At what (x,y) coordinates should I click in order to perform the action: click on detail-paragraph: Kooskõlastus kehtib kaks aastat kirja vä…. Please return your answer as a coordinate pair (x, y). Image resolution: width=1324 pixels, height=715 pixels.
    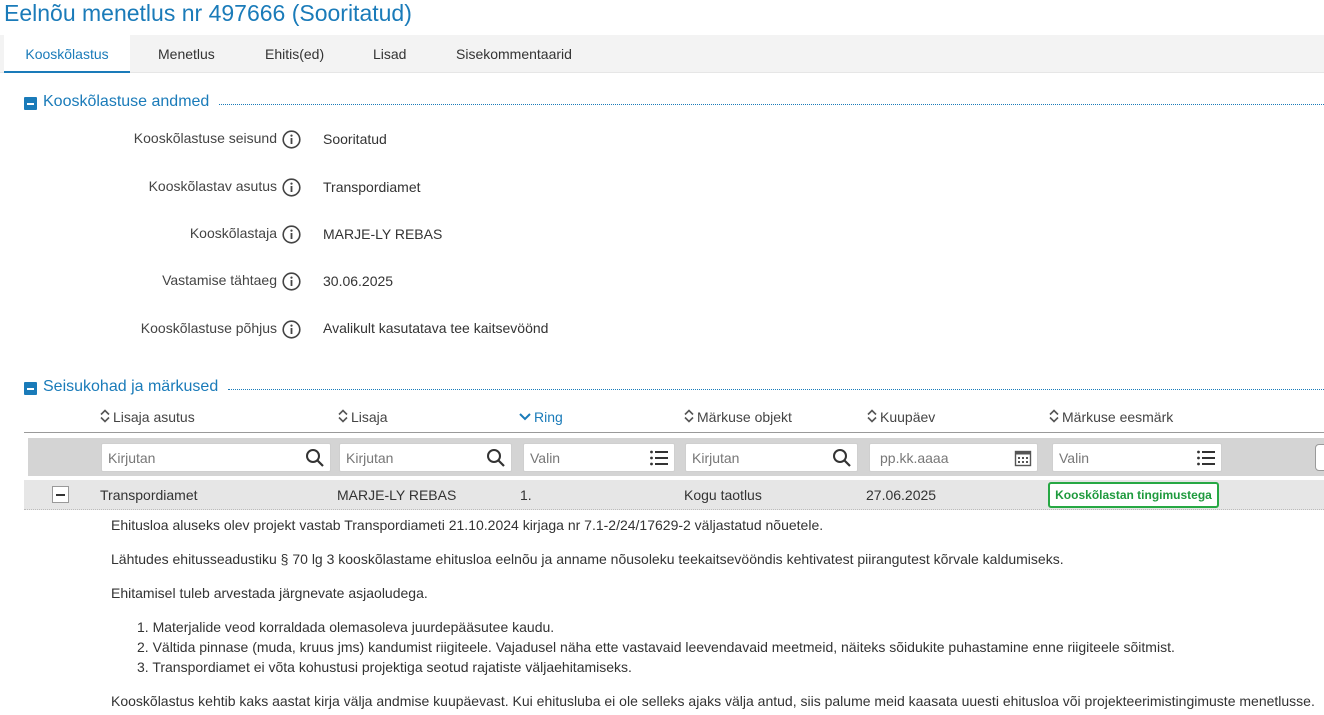
    Looking at the image, I should click on (713, 701).